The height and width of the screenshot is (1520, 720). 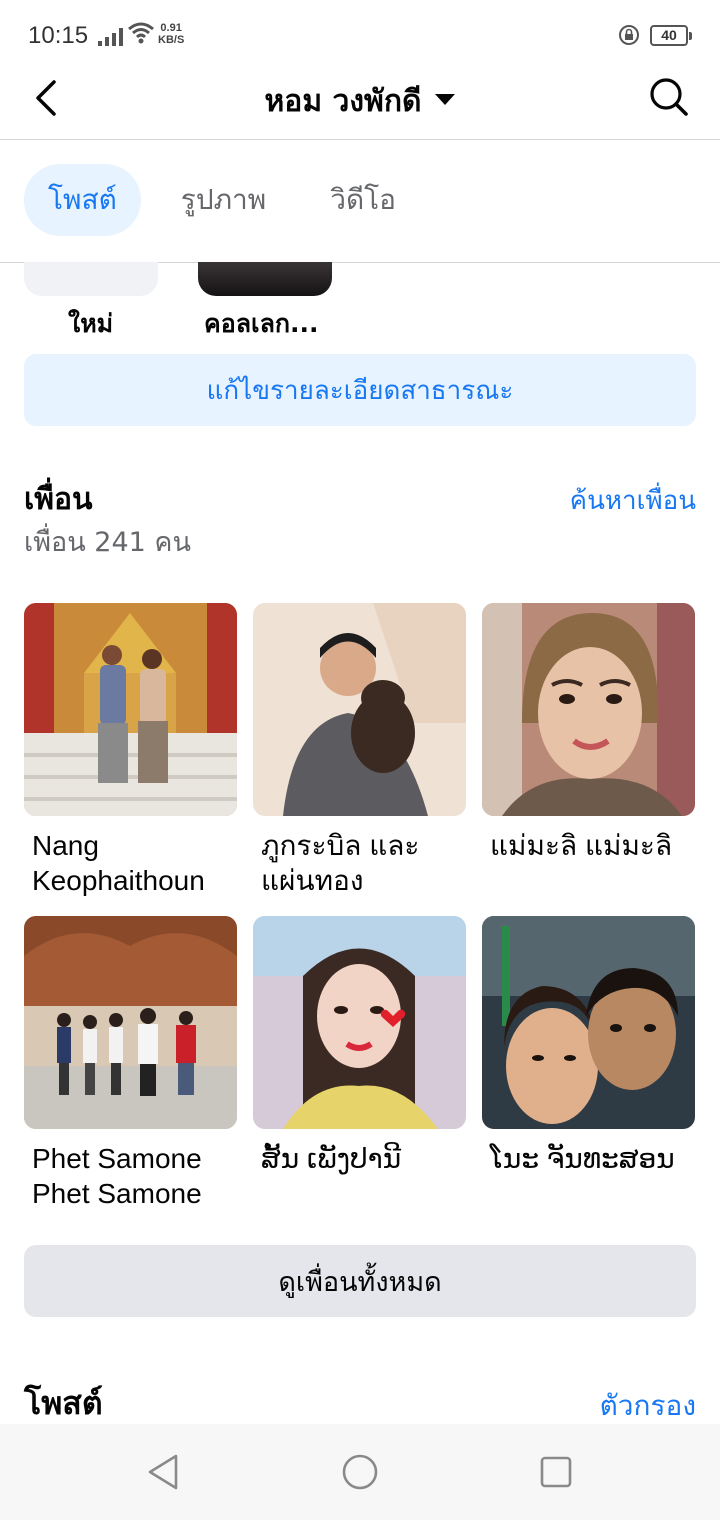 What do you see at coordinates (82, 200) in the screenshot?
I see `tab-posts: โพสต์` at bounding box center [82, 200].